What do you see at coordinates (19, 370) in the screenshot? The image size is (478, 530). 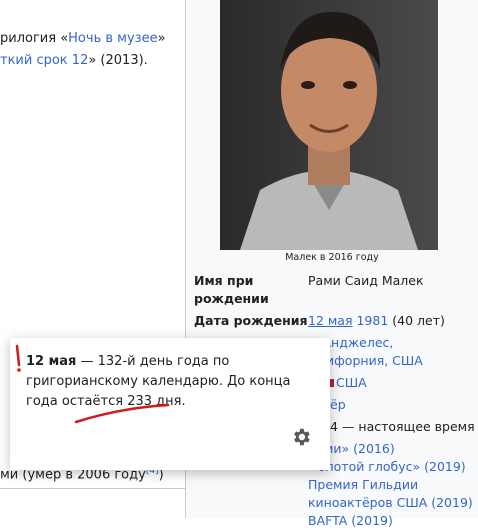 I see `exclamation-dot` at bounding box center [19, 370].